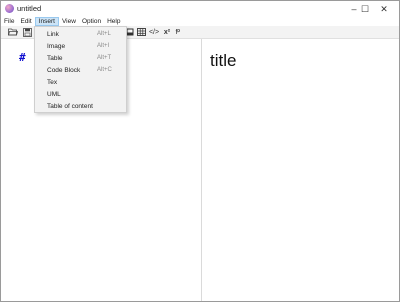 This screenshot has height=302, width=400. I want to click on menu-file: File, so click(9, 21).